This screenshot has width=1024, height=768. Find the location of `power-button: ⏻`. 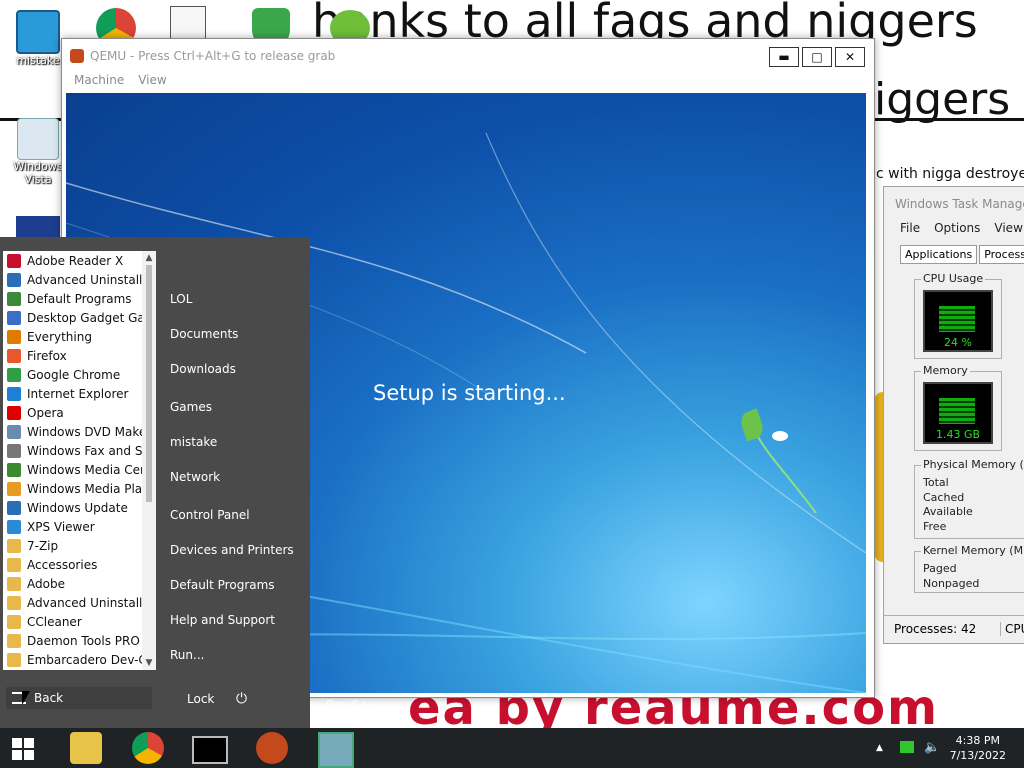

power-button: ⏻ is located at coordinates (241, 699).